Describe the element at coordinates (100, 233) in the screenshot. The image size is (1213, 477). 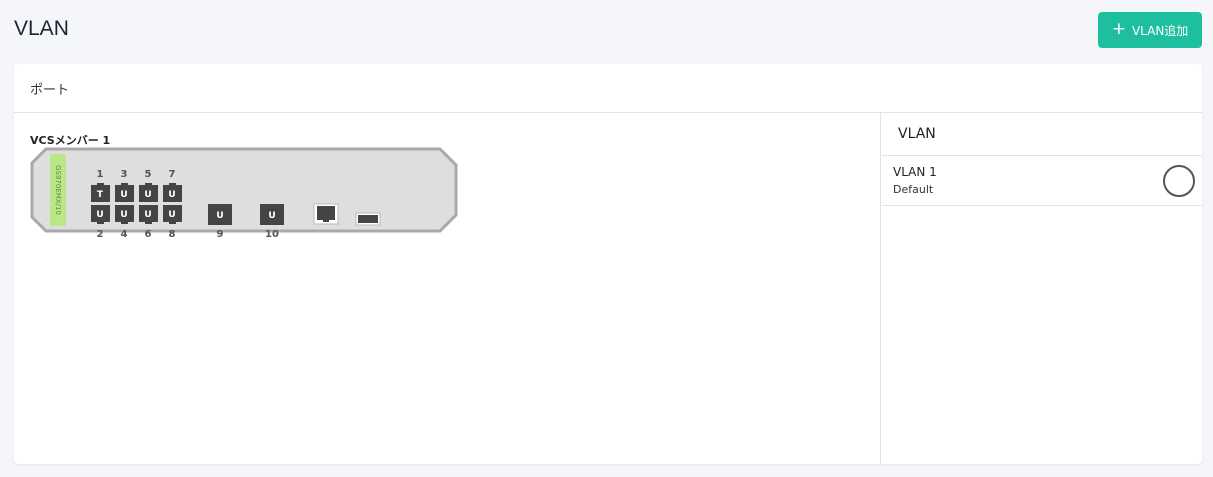
I see `port-2-number: 2` at that location.